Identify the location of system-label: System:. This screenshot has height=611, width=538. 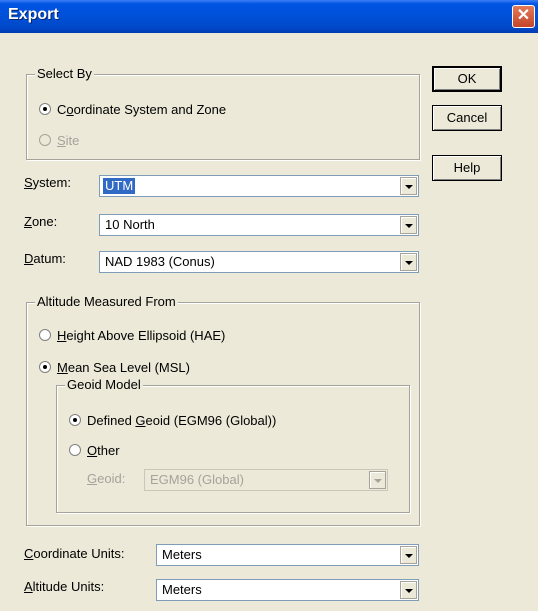
(47, 182).